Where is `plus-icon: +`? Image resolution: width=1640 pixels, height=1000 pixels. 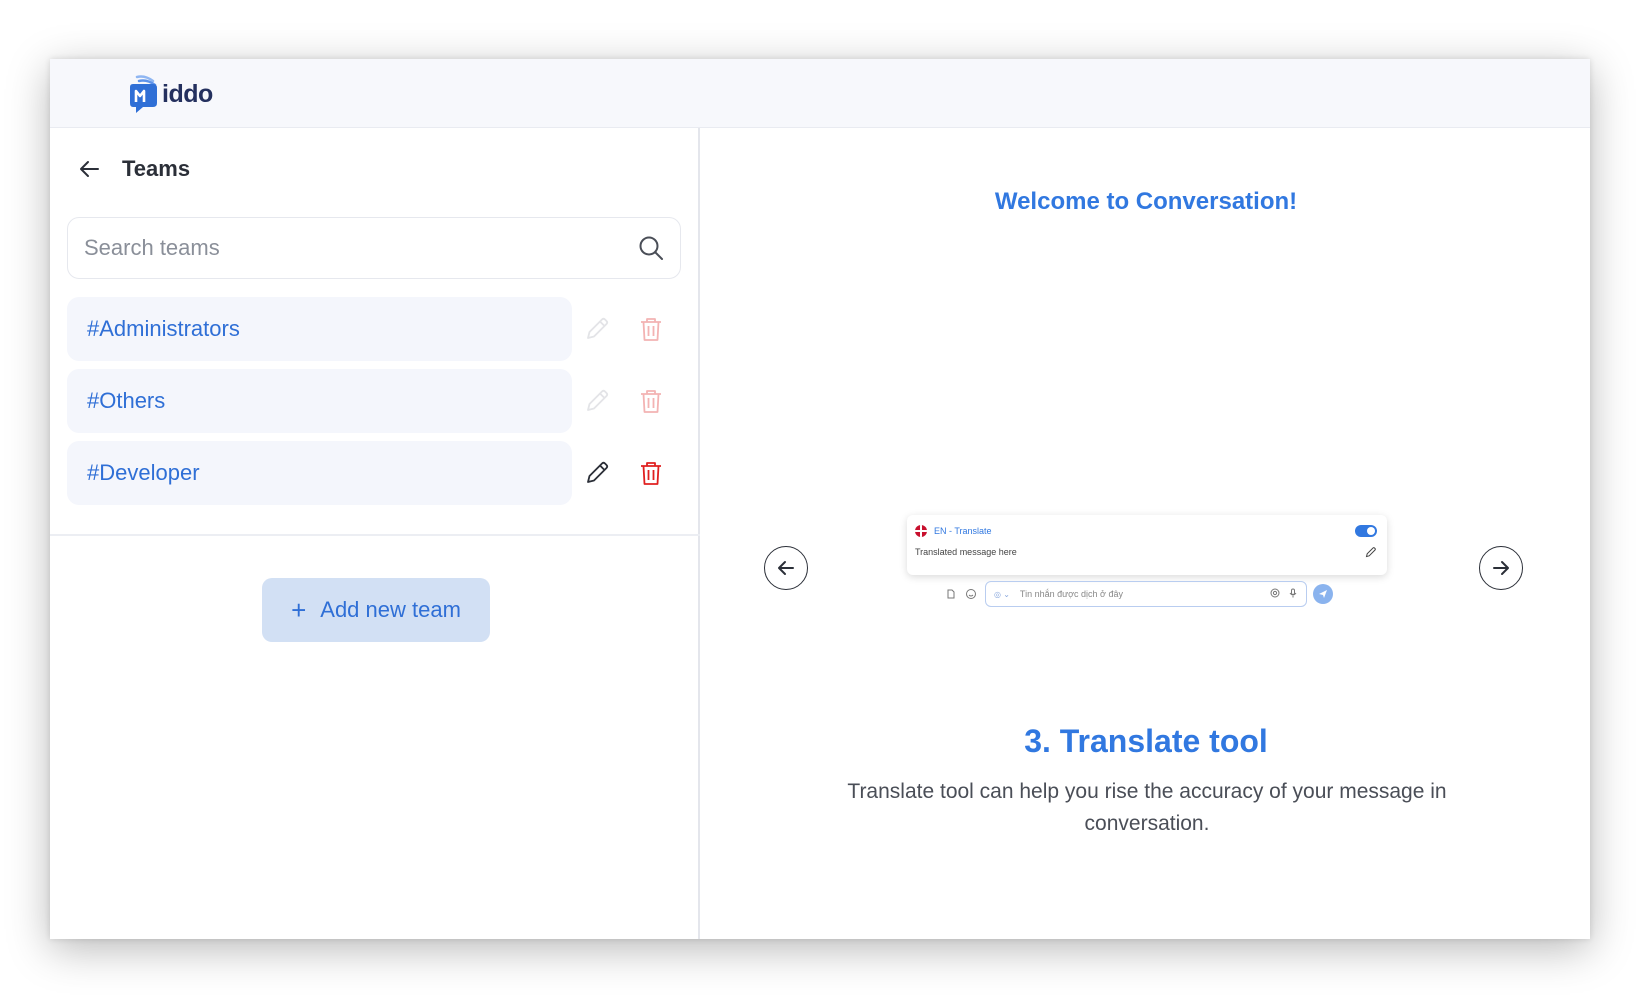 plus-icon: + is located at coordinates (299, 610).